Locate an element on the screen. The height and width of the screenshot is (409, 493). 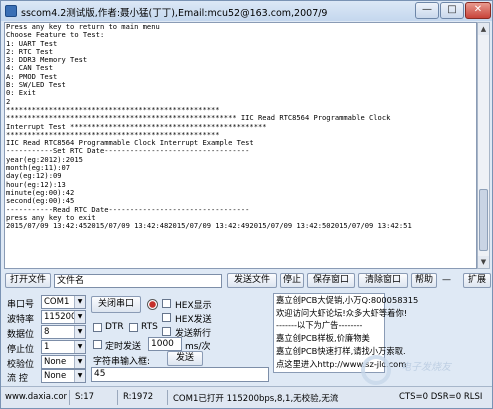
databits-value: 8 is located at coordinates (47, 332).